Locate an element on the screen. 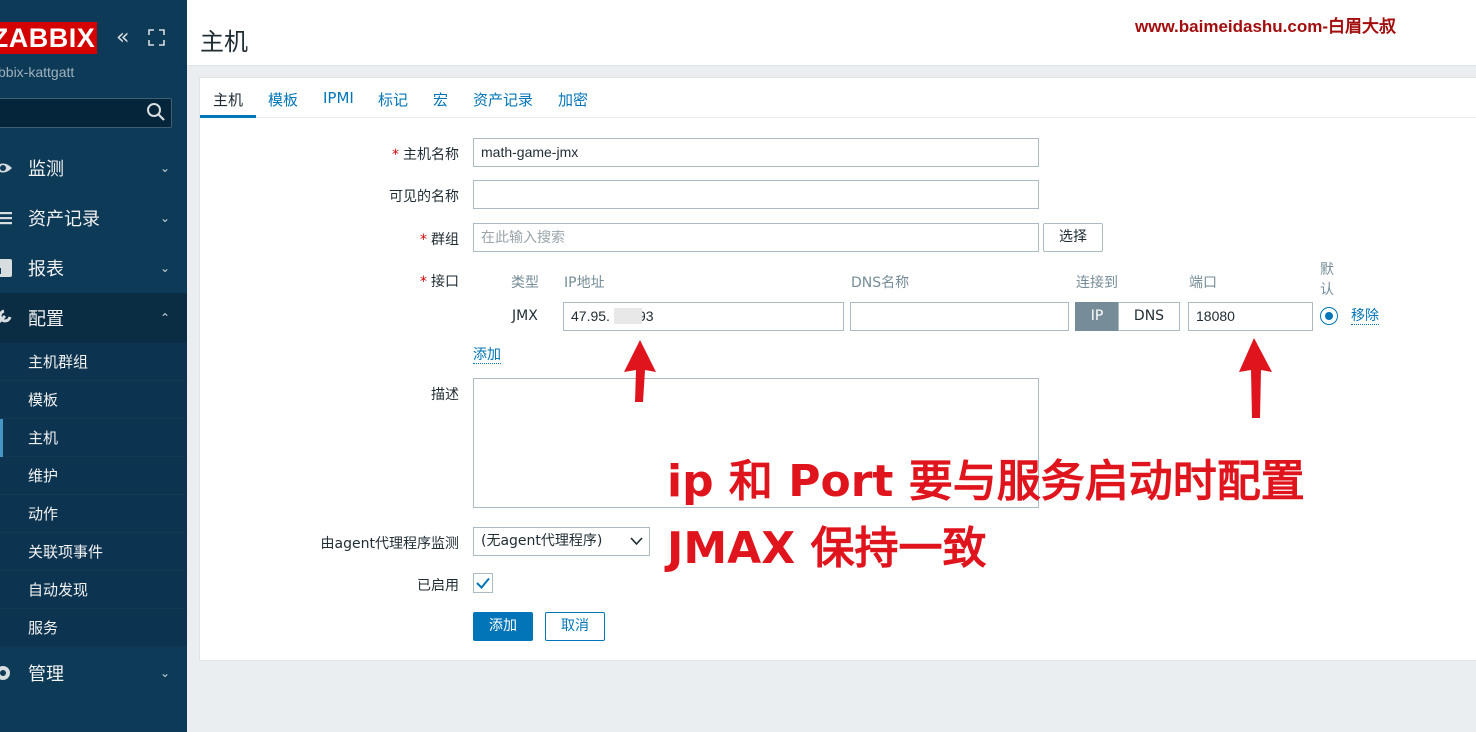  gear-icon is located at coordinates (5, 673).